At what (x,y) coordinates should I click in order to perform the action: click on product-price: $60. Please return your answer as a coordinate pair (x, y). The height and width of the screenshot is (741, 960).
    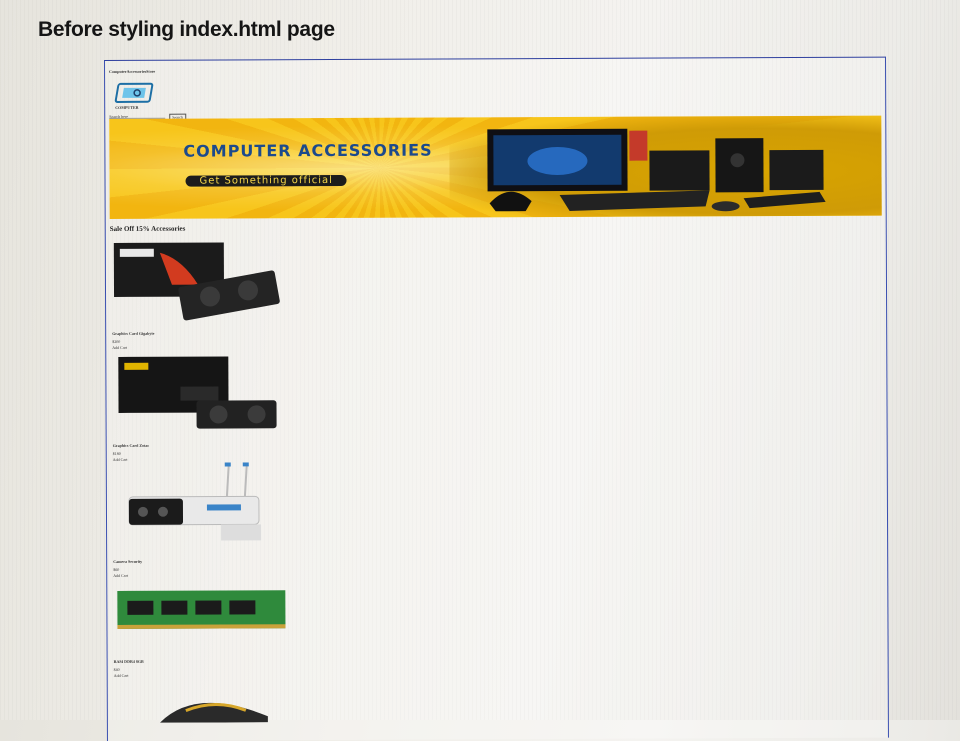
    Looking at the image, I should click on (116, 569).